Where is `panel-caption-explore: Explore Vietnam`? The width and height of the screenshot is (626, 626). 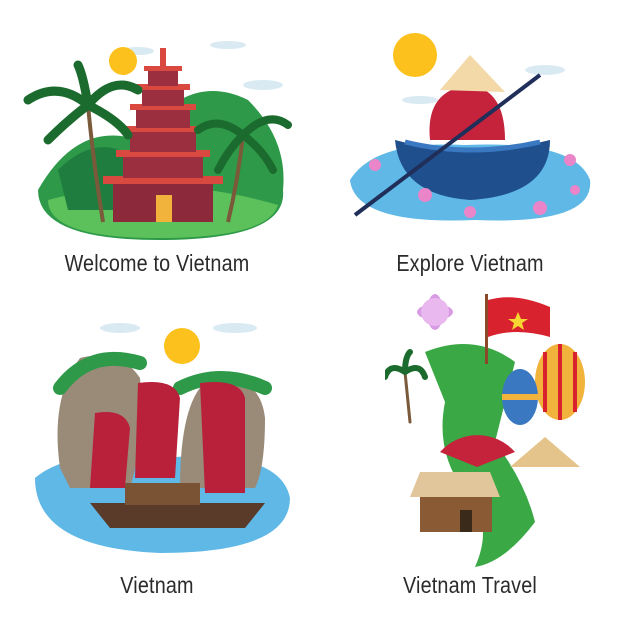
panel-caption-explore: Explore Vietnam is located at coordinates (470, 263).